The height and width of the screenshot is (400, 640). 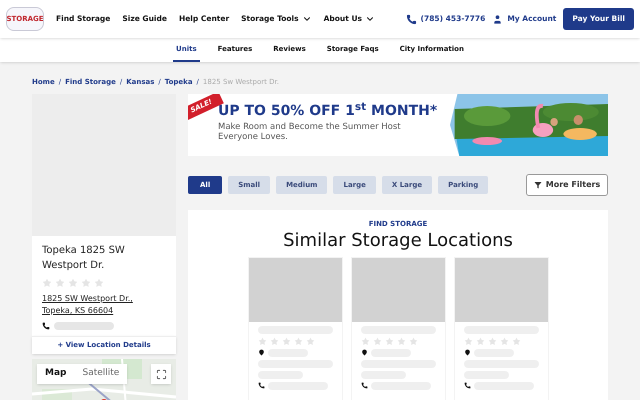 What do you see at coordinates (78, 311) in the screenshot?
I see `address-link: Topeka, KS 66604` at bounding box center [78, 311].